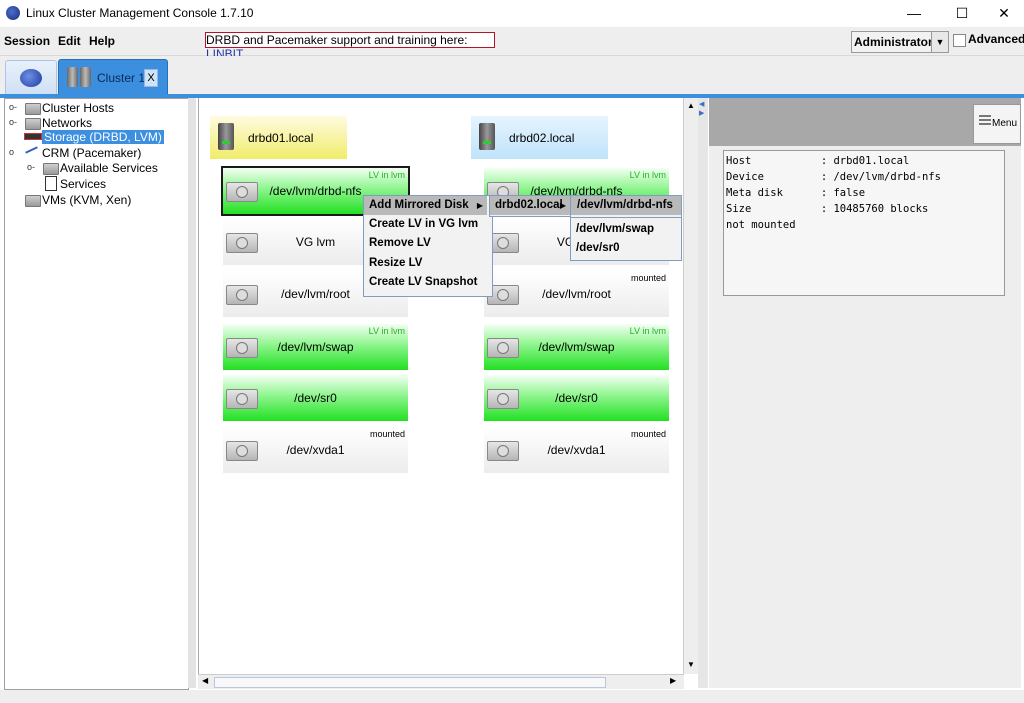 The image size is (1024, 703). I want to click on tab-bar: Cluster 1 X, so click(512, 76).